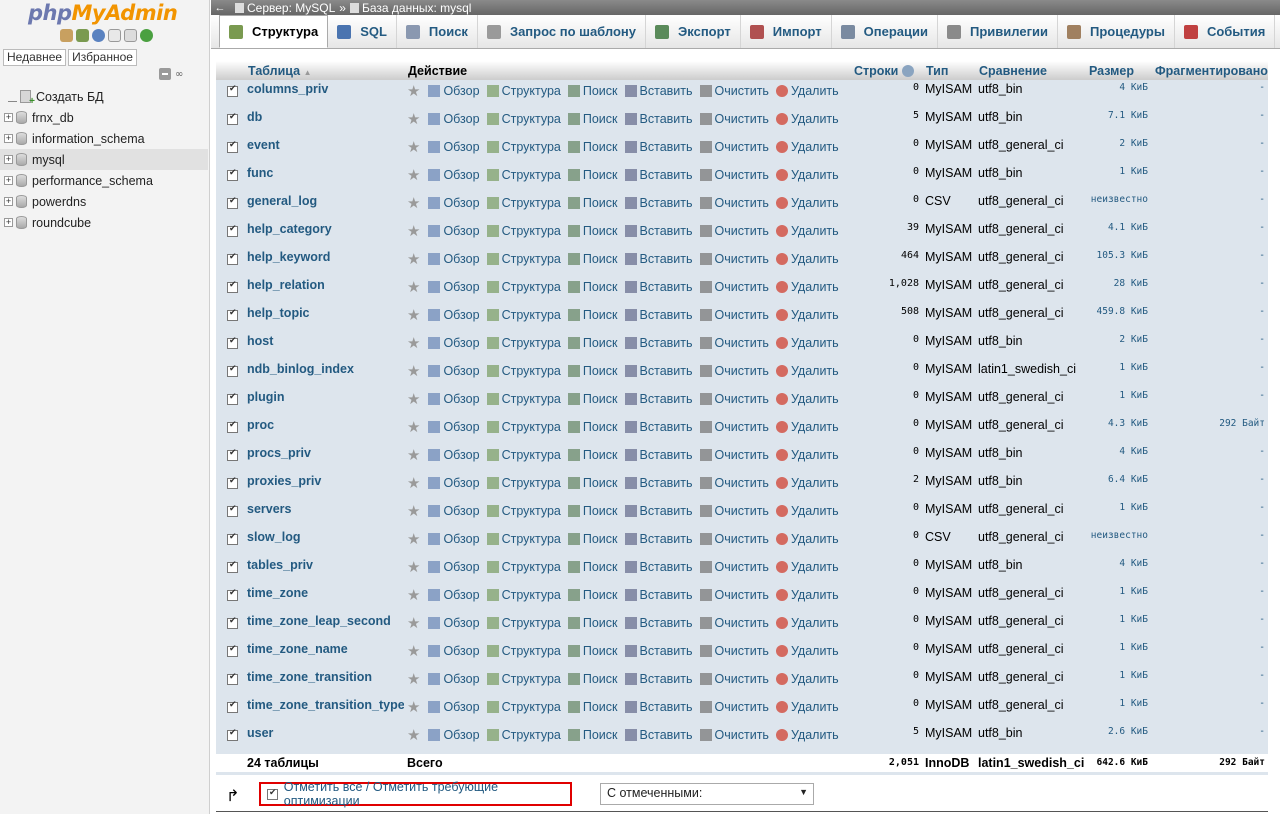 This screenshot has height=814, width=1280. What do you see at coordinates (266, 397) in the screenshot?
I see `table-name-link: plugin` at bounding box center [266, 397].